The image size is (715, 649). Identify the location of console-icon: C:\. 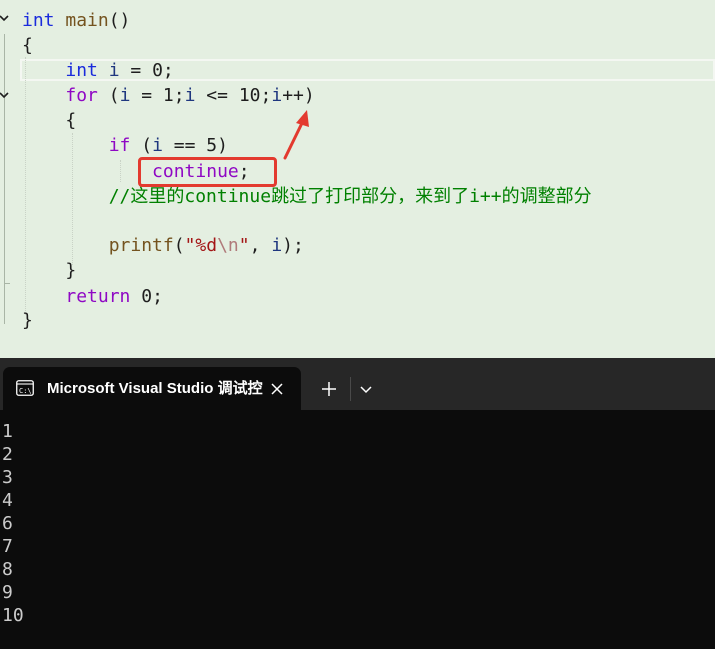
(25, 388).